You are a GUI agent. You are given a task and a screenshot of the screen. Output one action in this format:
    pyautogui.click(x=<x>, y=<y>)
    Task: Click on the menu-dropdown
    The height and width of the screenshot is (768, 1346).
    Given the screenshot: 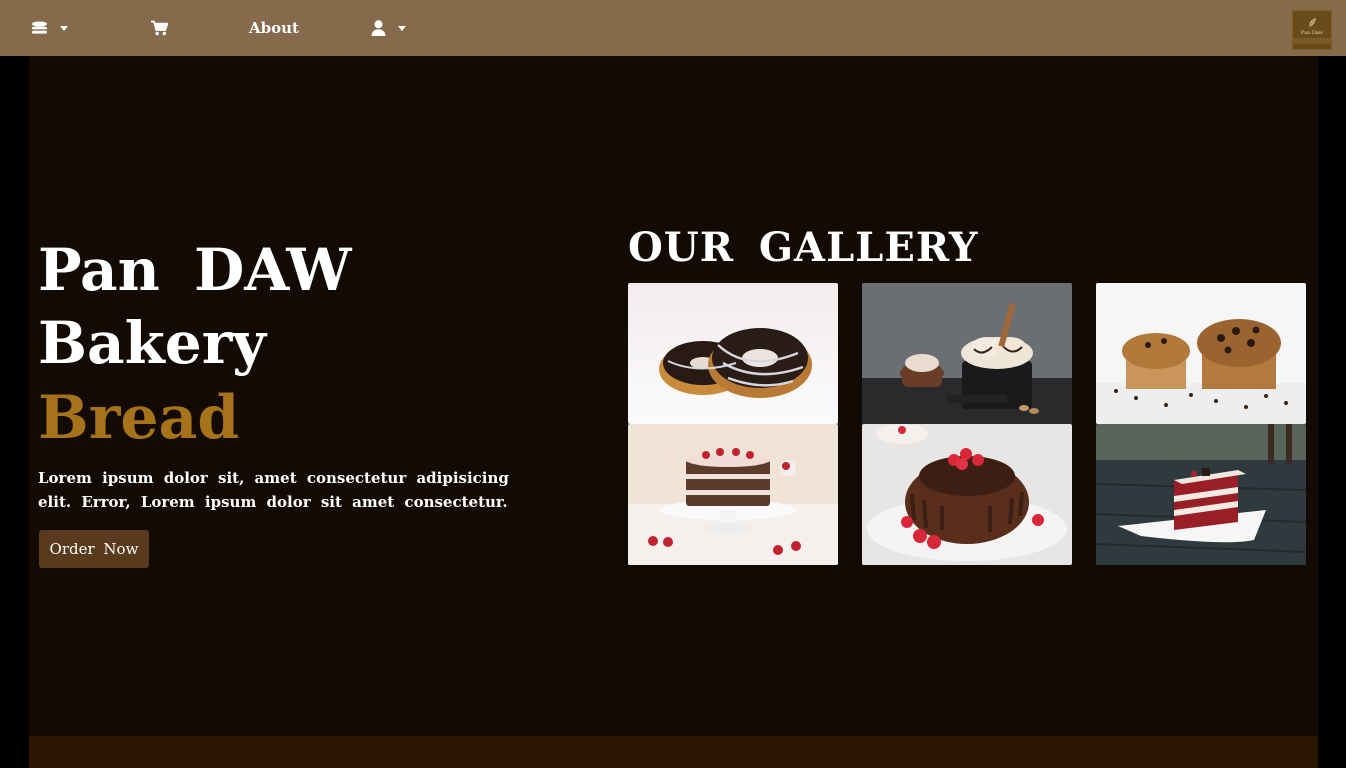 What is the action you would take?
    pyautogui.click(x=49, y=28)
    